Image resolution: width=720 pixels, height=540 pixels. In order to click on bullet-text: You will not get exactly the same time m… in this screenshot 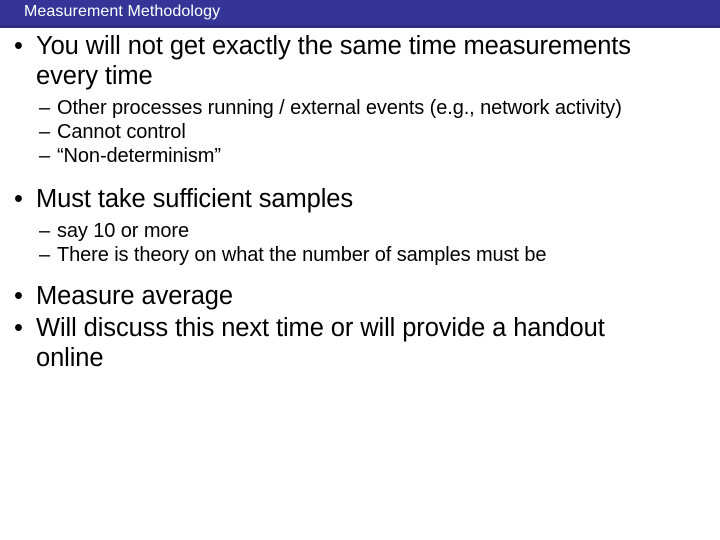, I will do `click(333, 61)`.